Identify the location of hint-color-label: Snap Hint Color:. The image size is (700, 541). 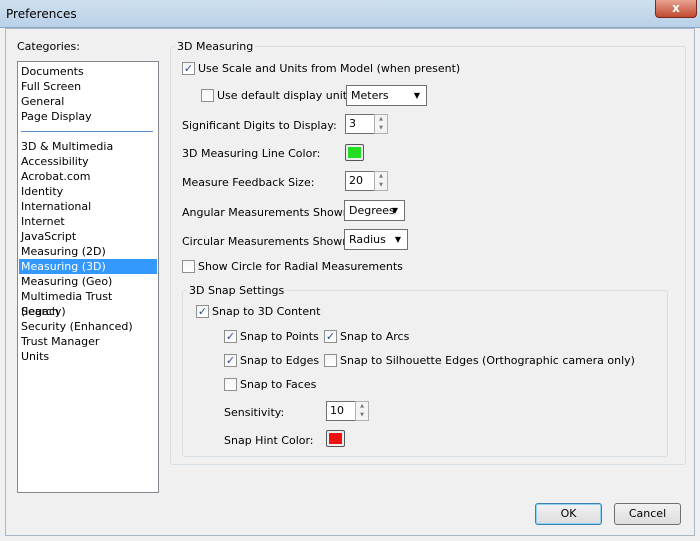
(269, 440).